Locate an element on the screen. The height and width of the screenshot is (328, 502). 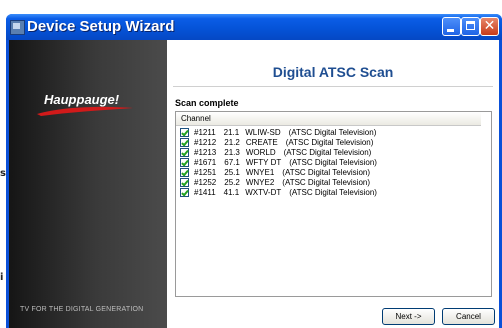
list-item: #1252 25.2 WNYE2 (ATSC Digital Television) is located at coordinates (333, 182).